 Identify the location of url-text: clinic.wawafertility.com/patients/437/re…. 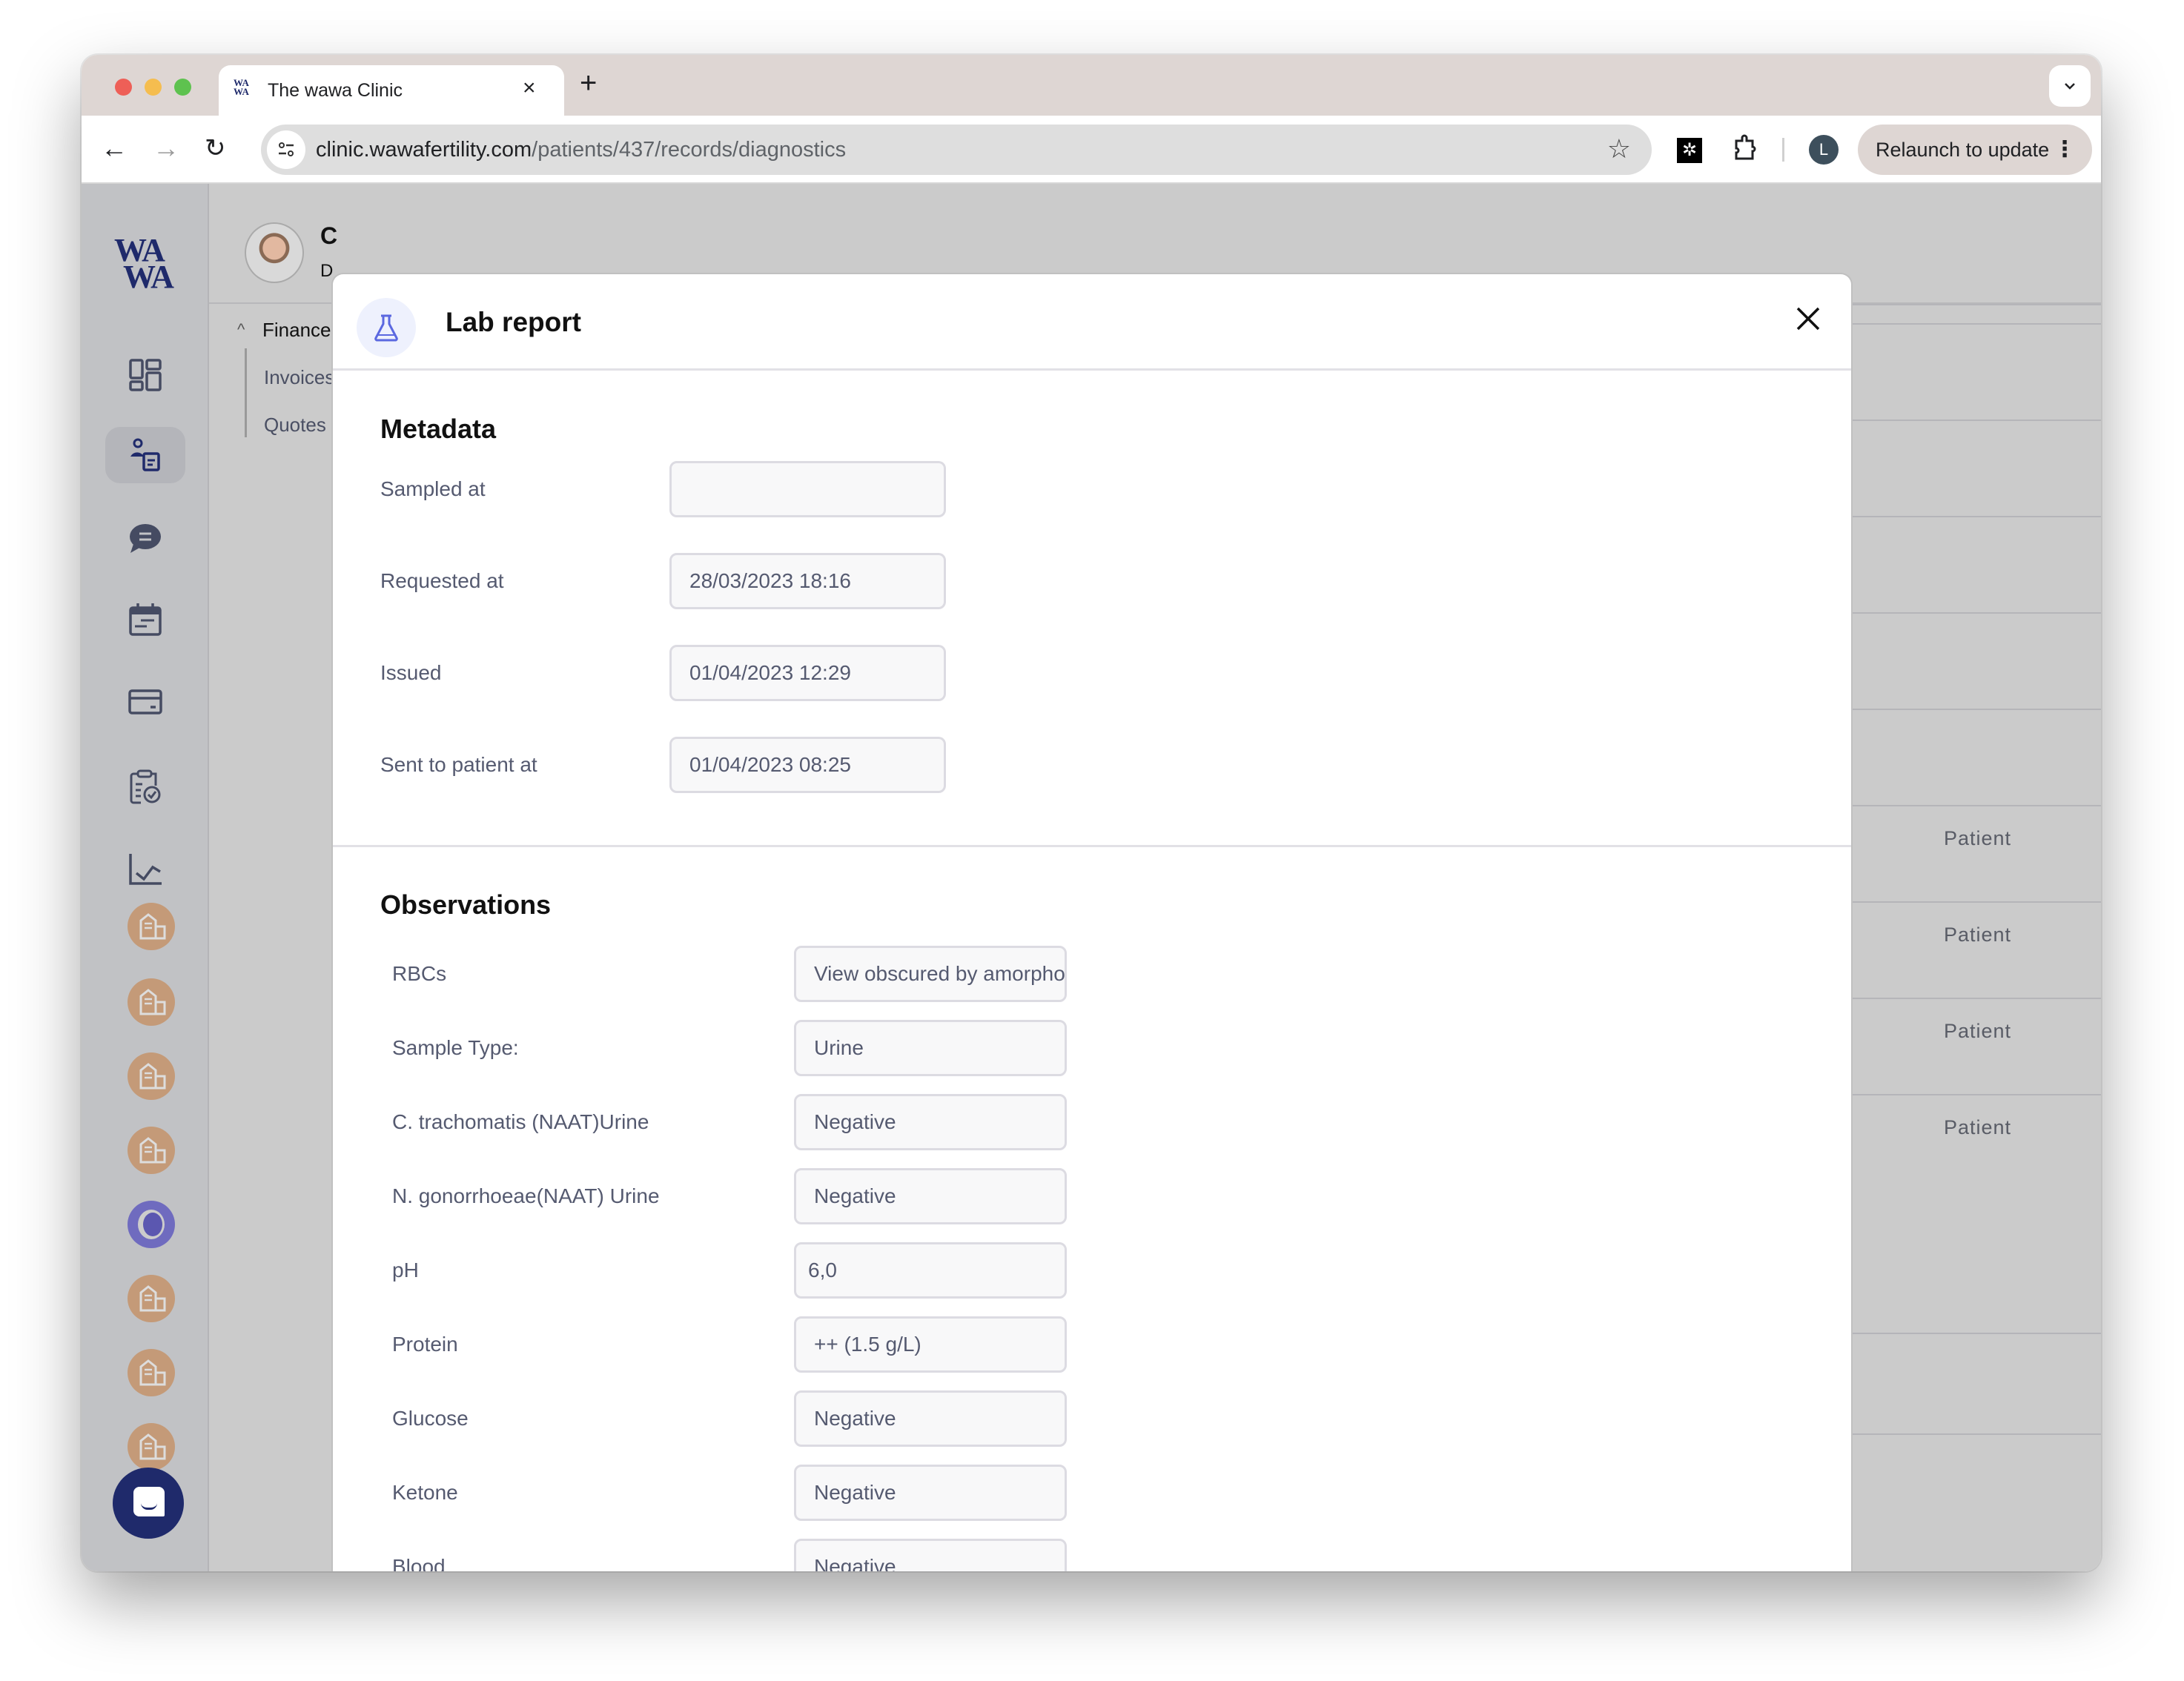
(581, 150).